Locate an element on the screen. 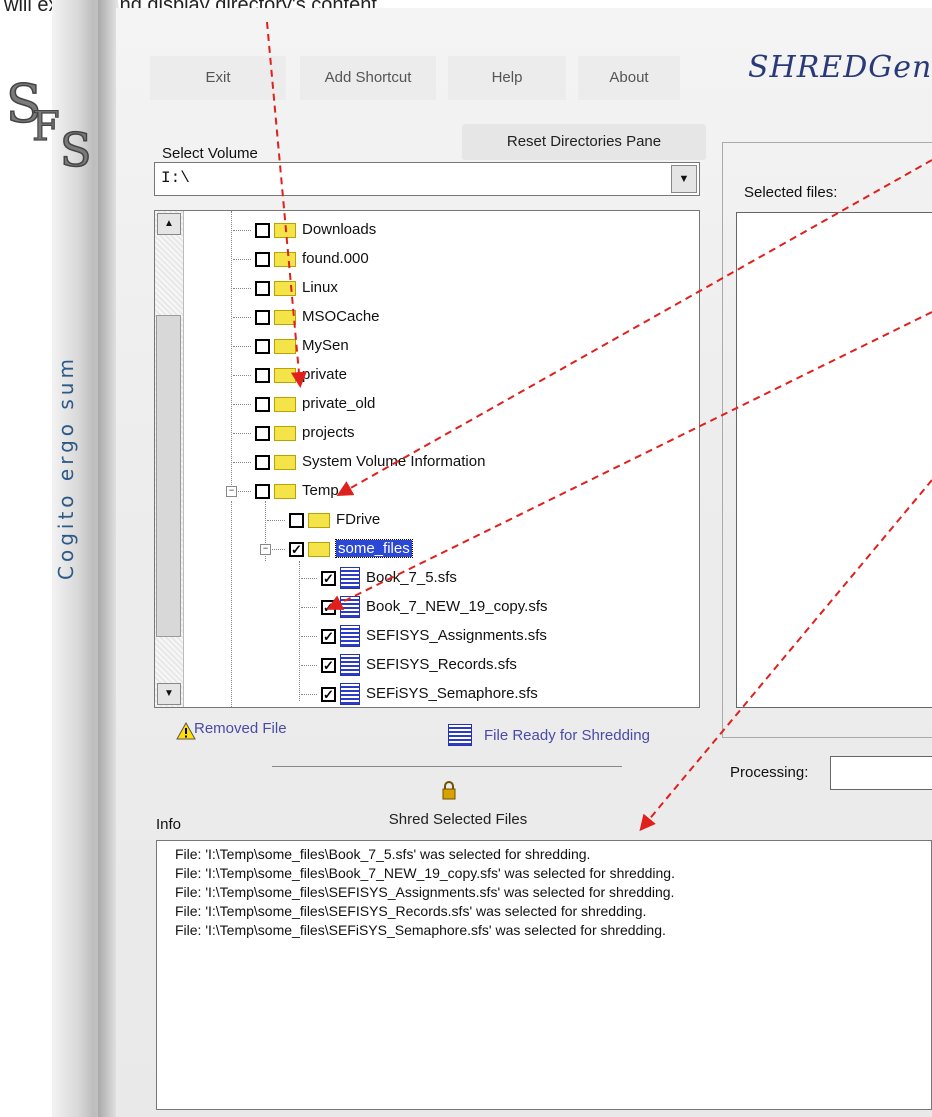  about-button: About is located at coordinates (629, 78).